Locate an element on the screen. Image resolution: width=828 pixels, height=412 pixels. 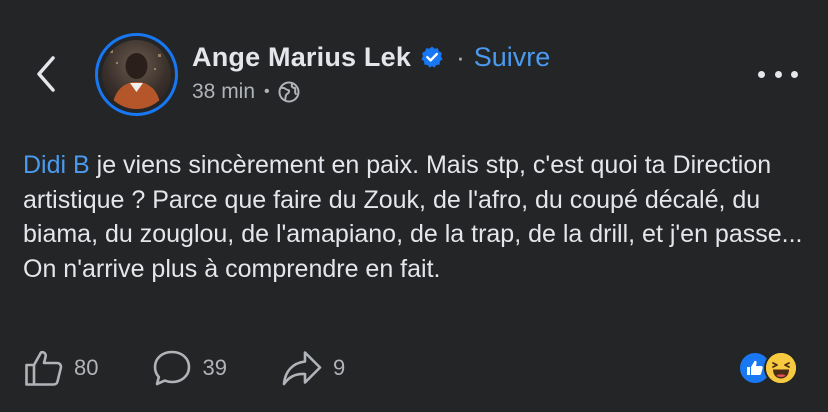
back-button is located at coordinates (46, 74).